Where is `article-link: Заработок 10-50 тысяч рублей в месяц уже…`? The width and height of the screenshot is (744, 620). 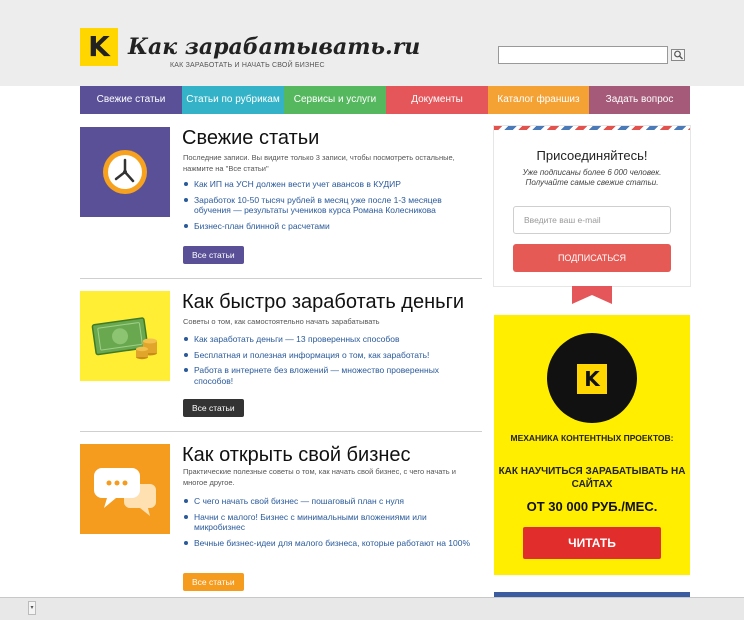
article-link: Заработок 10-50 тысяч рублей в месяц уже… is located at coordinates (328, 205).